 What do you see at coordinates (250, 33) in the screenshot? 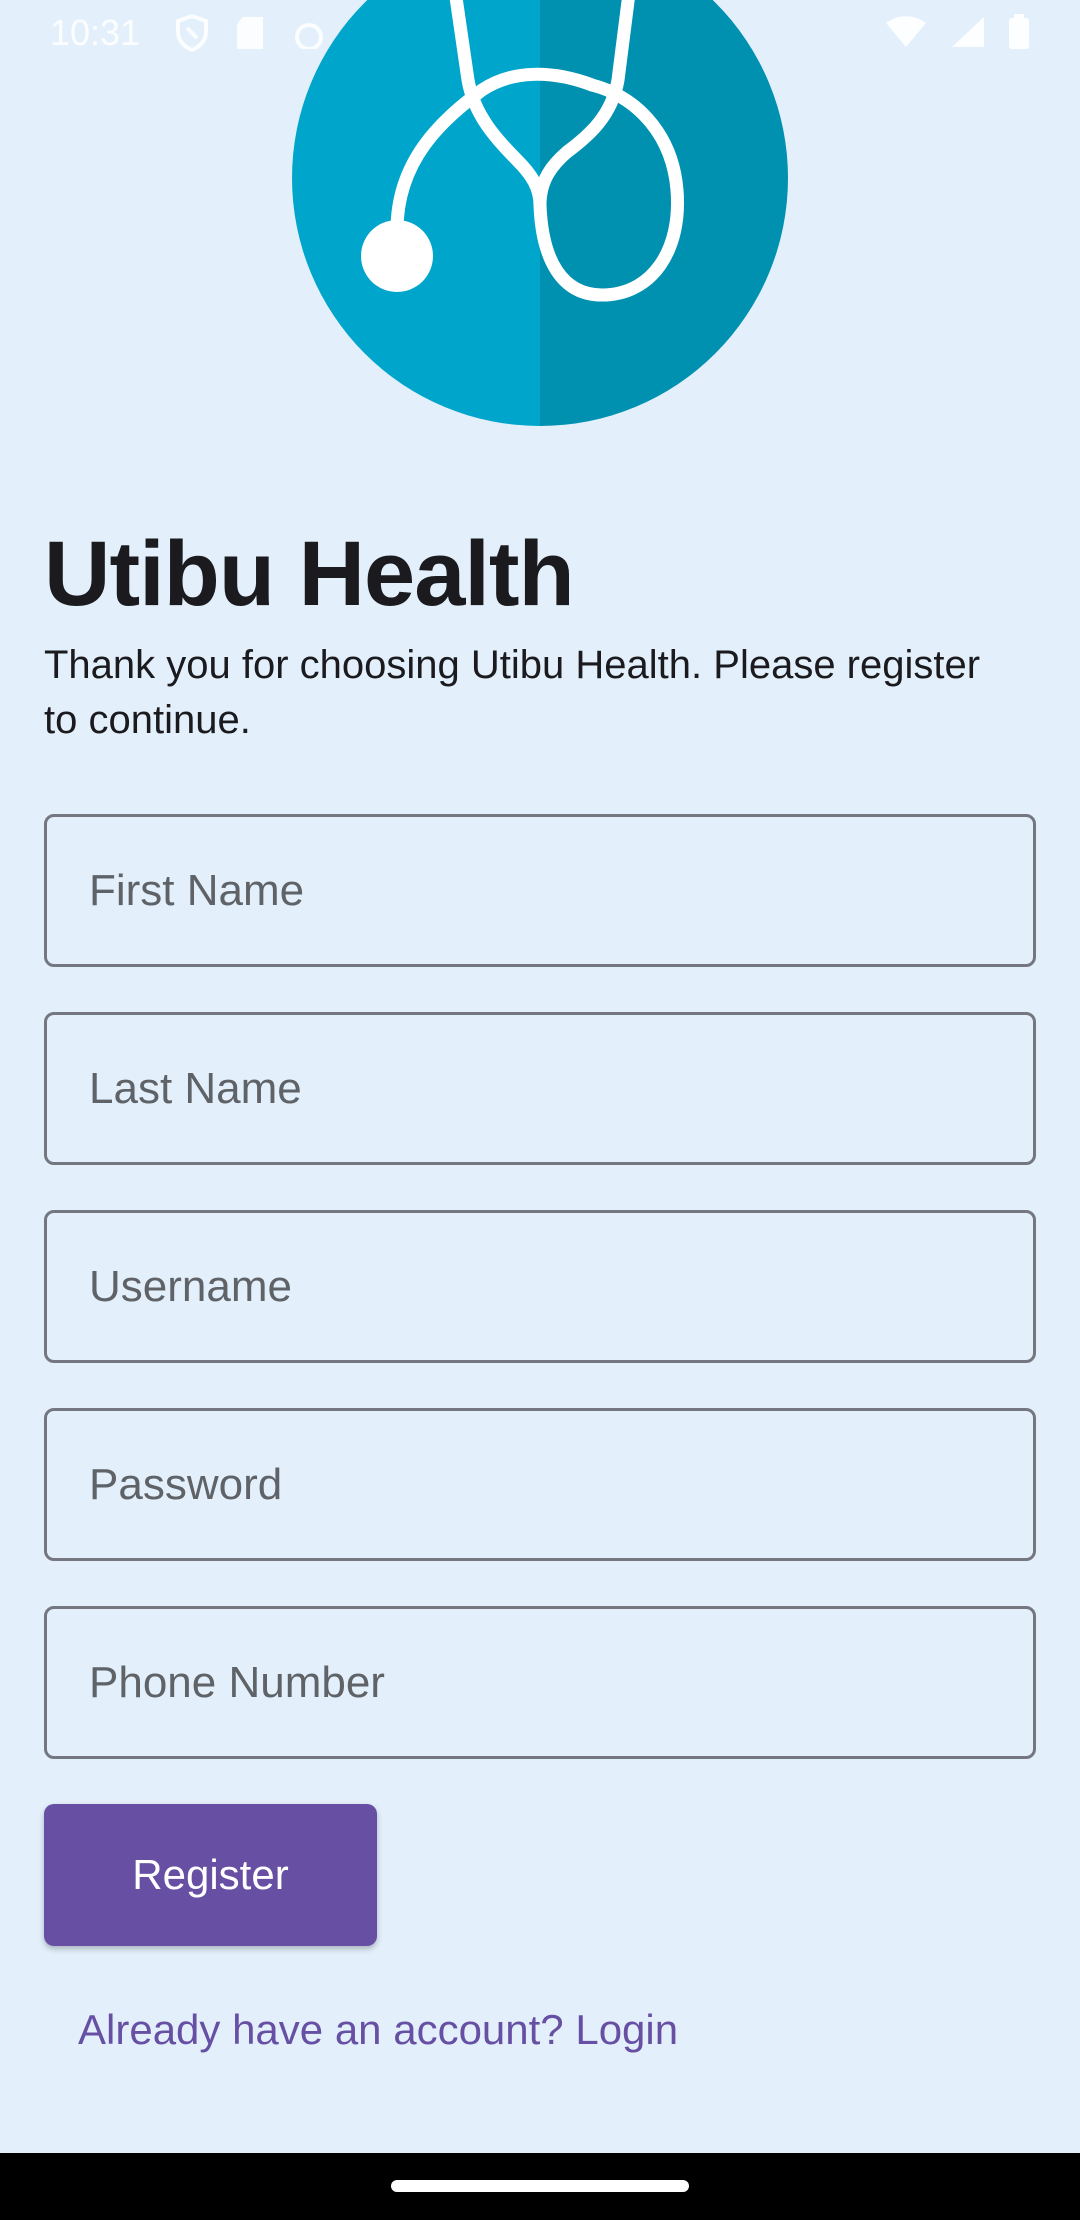
I see `sd-card-icon` at bounding box center [250, 33].